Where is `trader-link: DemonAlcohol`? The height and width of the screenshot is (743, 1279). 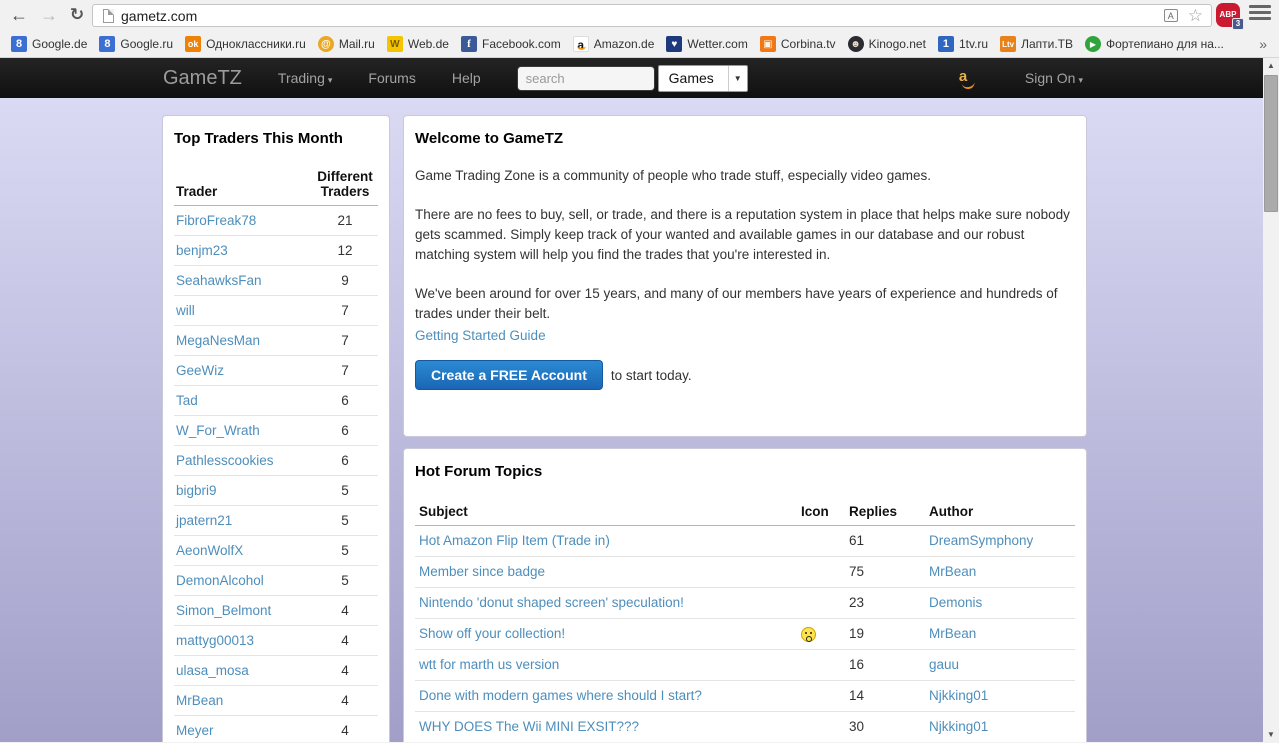 trader-link: DemonAlcohol is located at coordinates (220, 580).